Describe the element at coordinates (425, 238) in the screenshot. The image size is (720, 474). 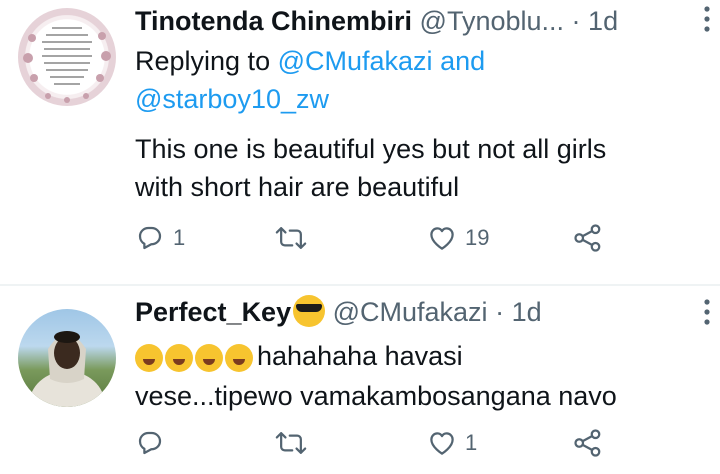
I see `tweet-actions: 1 19` at that location.